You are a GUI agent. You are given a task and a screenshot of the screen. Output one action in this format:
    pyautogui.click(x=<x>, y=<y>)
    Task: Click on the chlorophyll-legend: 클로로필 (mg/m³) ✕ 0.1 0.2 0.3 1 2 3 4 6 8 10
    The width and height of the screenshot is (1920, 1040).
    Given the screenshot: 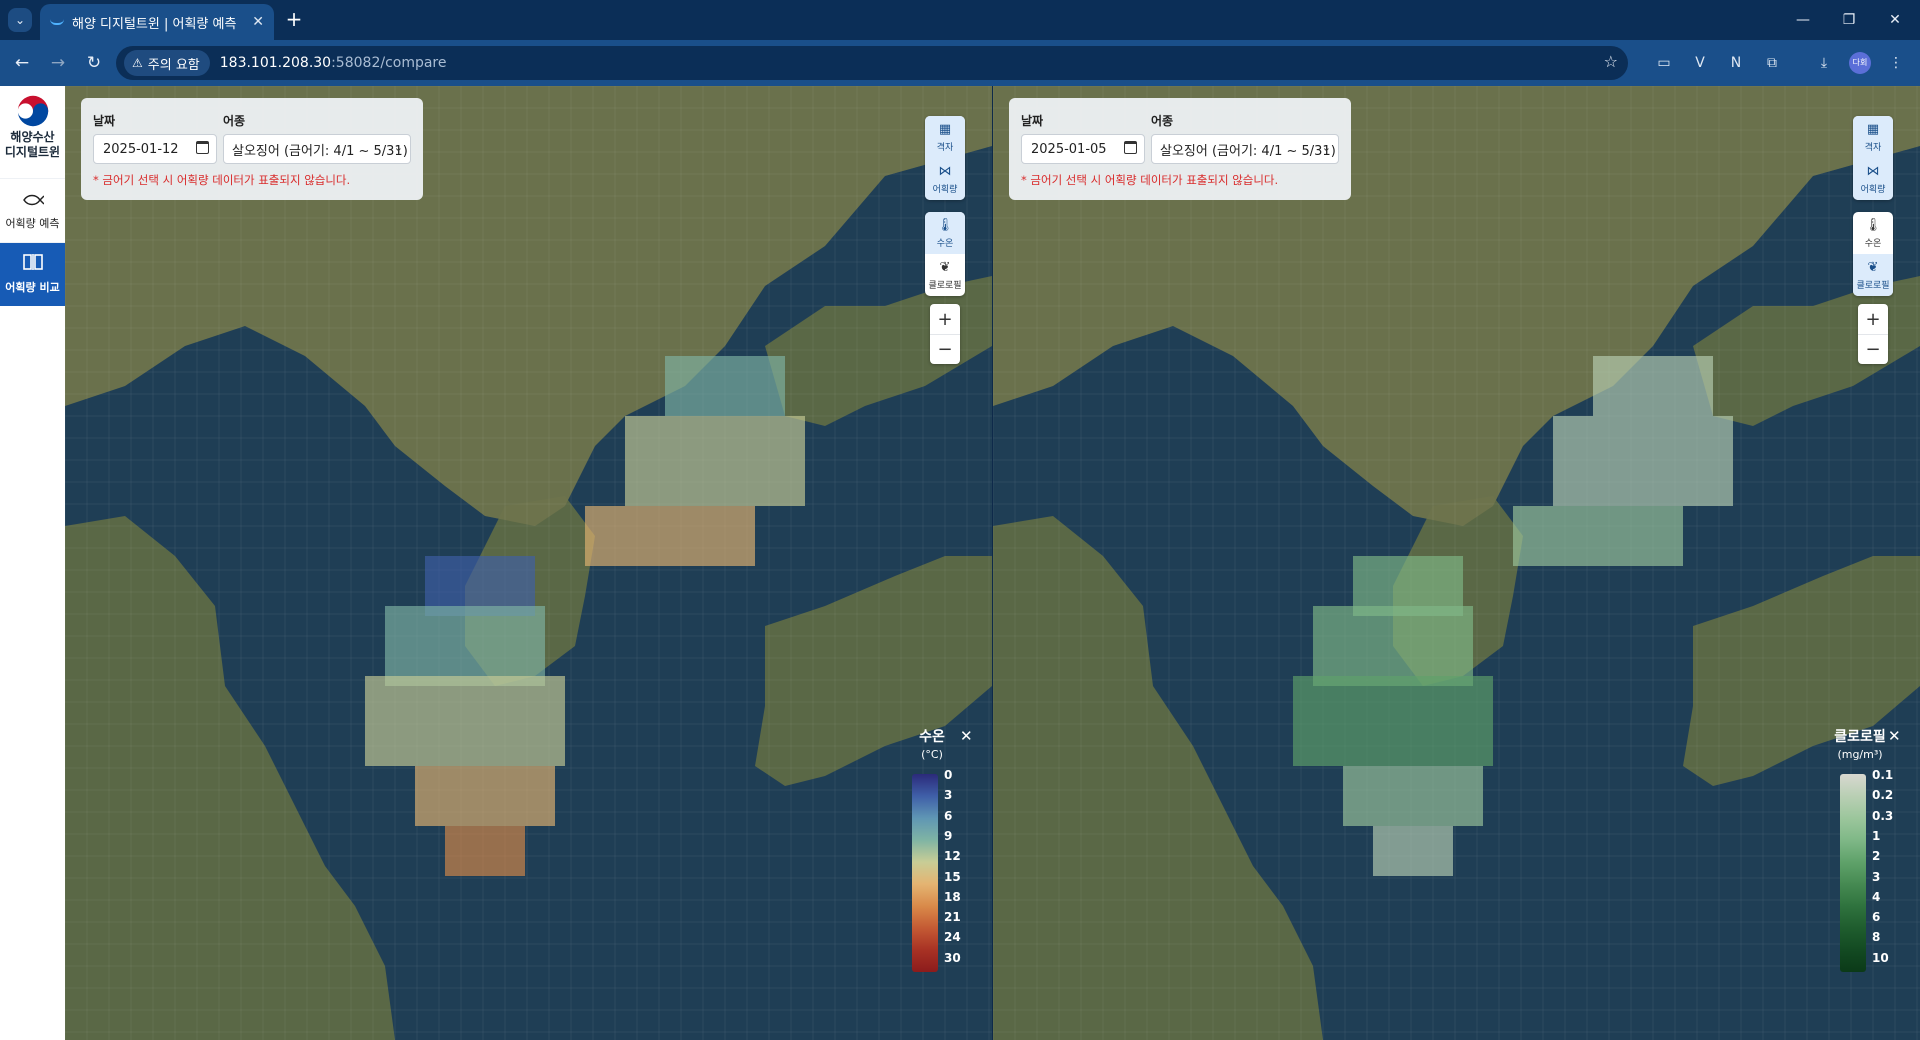 What is the action you would take?
    pyautogui.click(x=1865, y=855)
    